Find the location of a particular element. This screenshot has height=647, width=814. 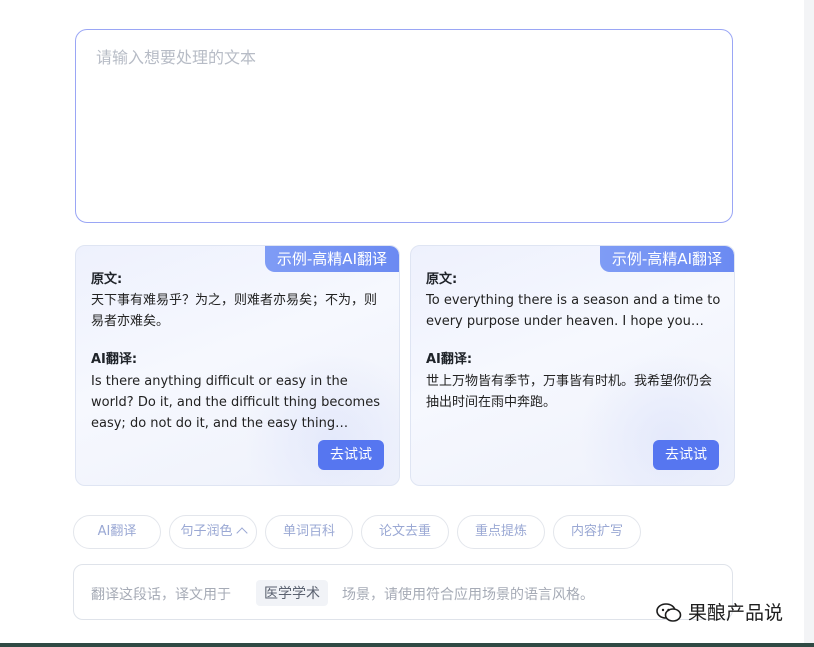

page-edge is located at coordinates (809, 323).